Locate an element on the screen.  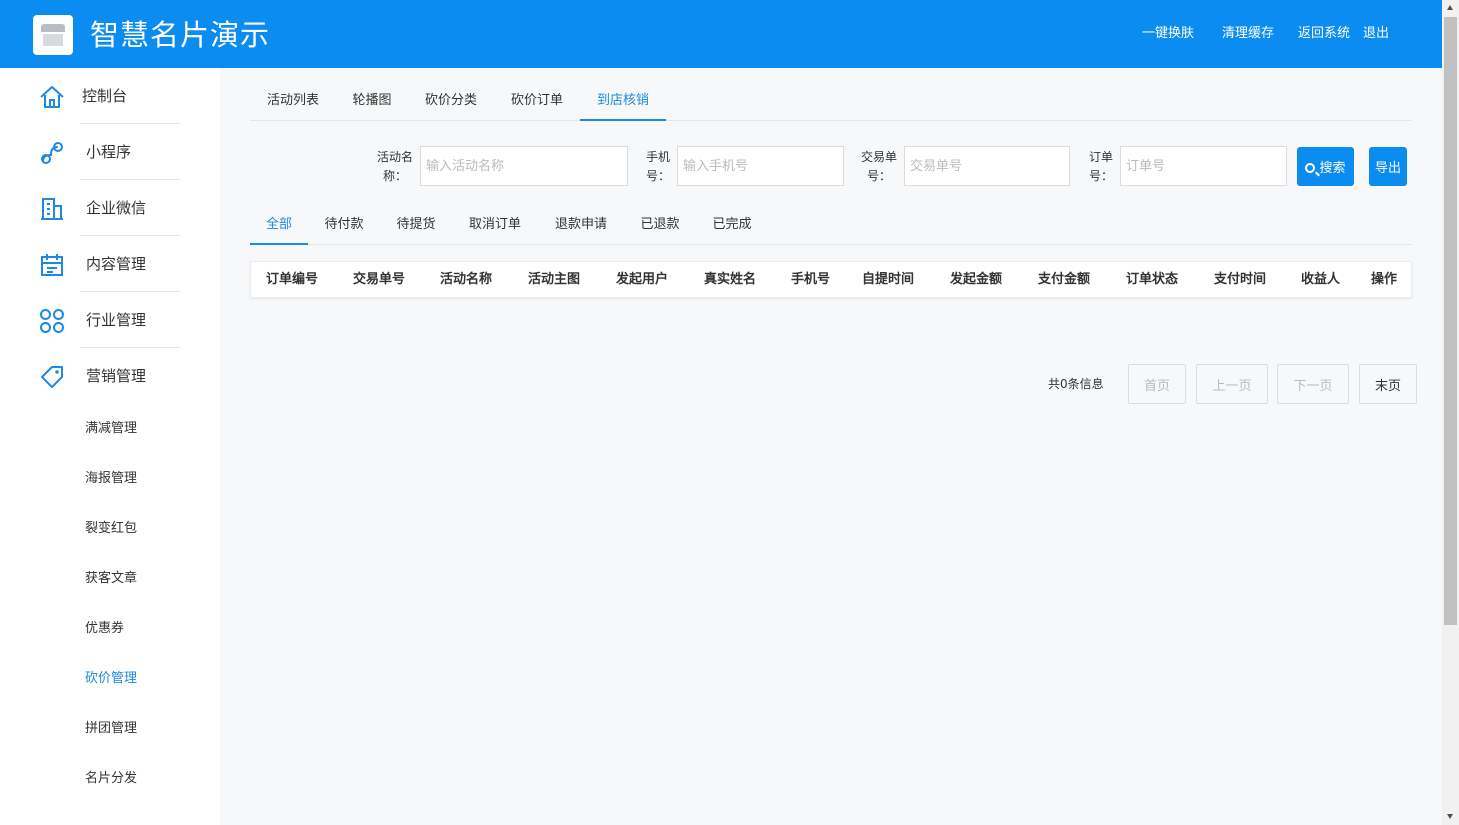
sidebar-item-content: 内容管理 is located at coordinates (110, 264).